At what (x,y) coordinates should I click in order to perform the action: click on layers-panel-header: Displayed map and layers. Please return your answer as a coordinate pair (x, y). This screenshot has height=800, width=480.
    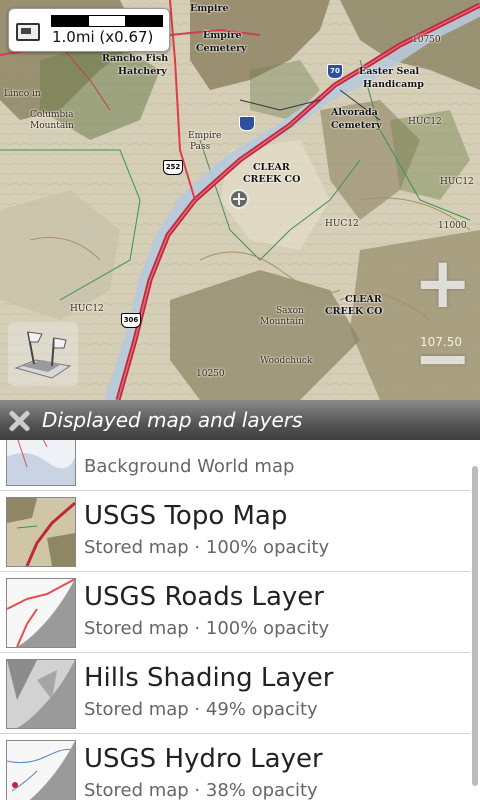
    Looking at the image, I should click on (240, 420).